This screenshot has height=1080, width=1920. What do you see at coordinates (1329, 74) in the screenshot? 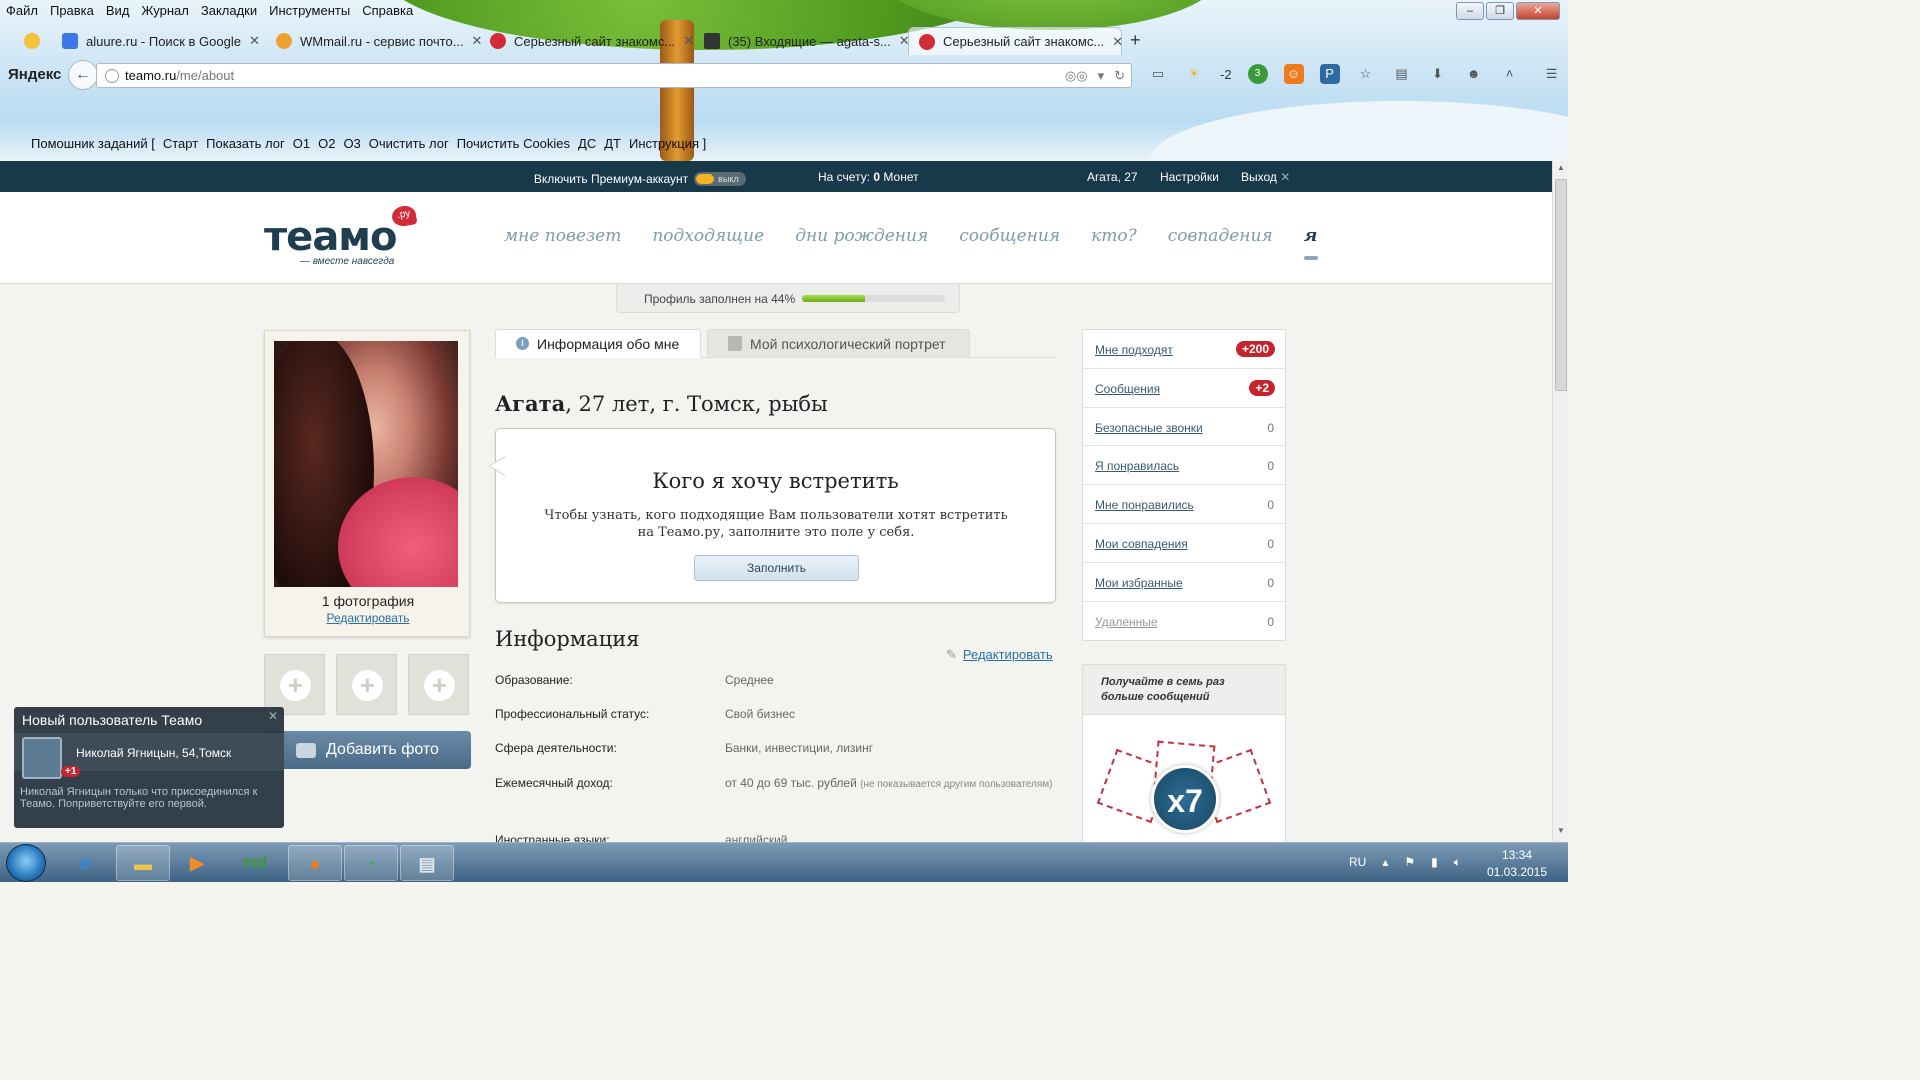
I see `extension-icon: P` at bounding box center [1329, 74].